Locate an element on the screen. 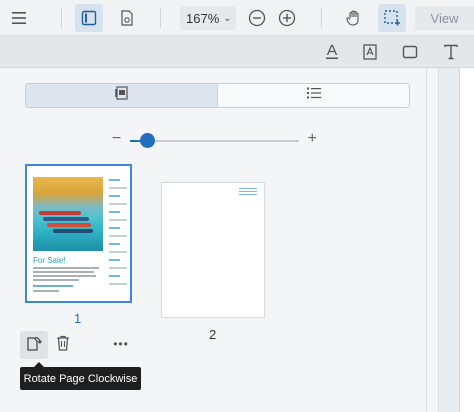 Image resolution: width=474 pixels, height=412 pixels. page-number-1: 1 is located at coordinates (78, 318).